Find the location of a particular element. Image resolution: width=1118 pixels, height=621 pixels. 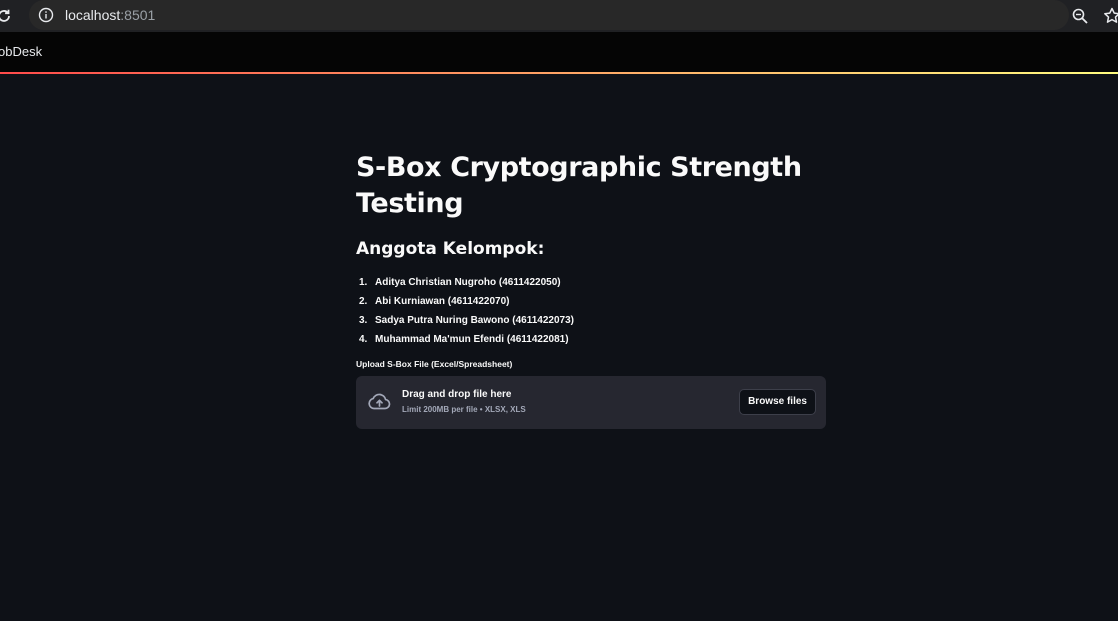

dropzone-limit: Limit 200MB per file • XLSX, XLS is located at coordinates (464, 409).